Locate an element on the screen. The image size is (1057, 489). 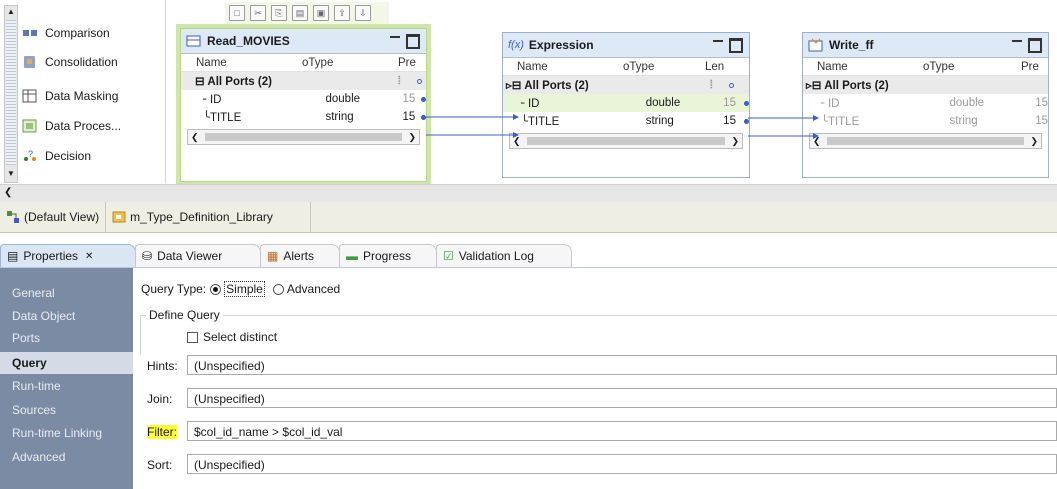
tab-properties: ▤ Properties ✕ is located at coordinates (68, 255).